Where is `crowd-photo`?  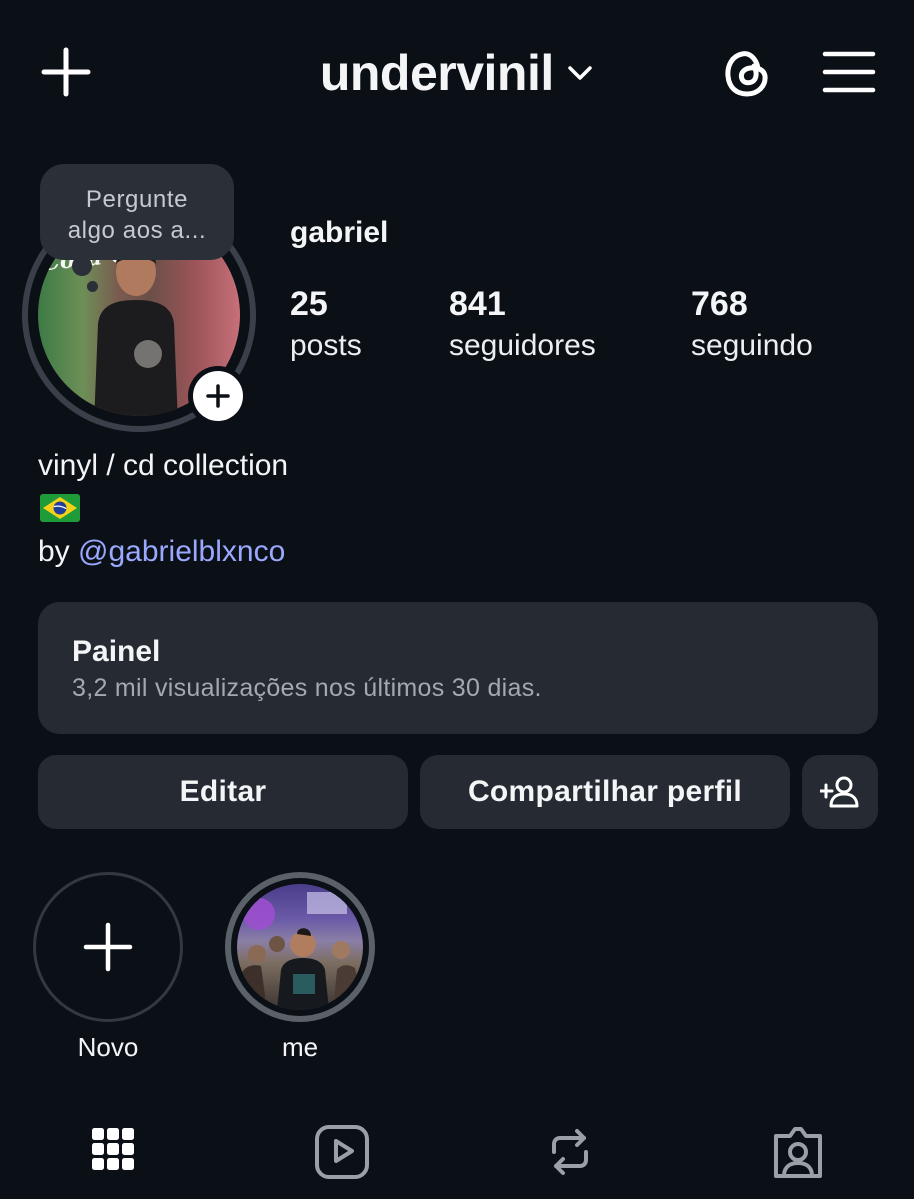 crowd-photo is located at coordinates (300, 951).